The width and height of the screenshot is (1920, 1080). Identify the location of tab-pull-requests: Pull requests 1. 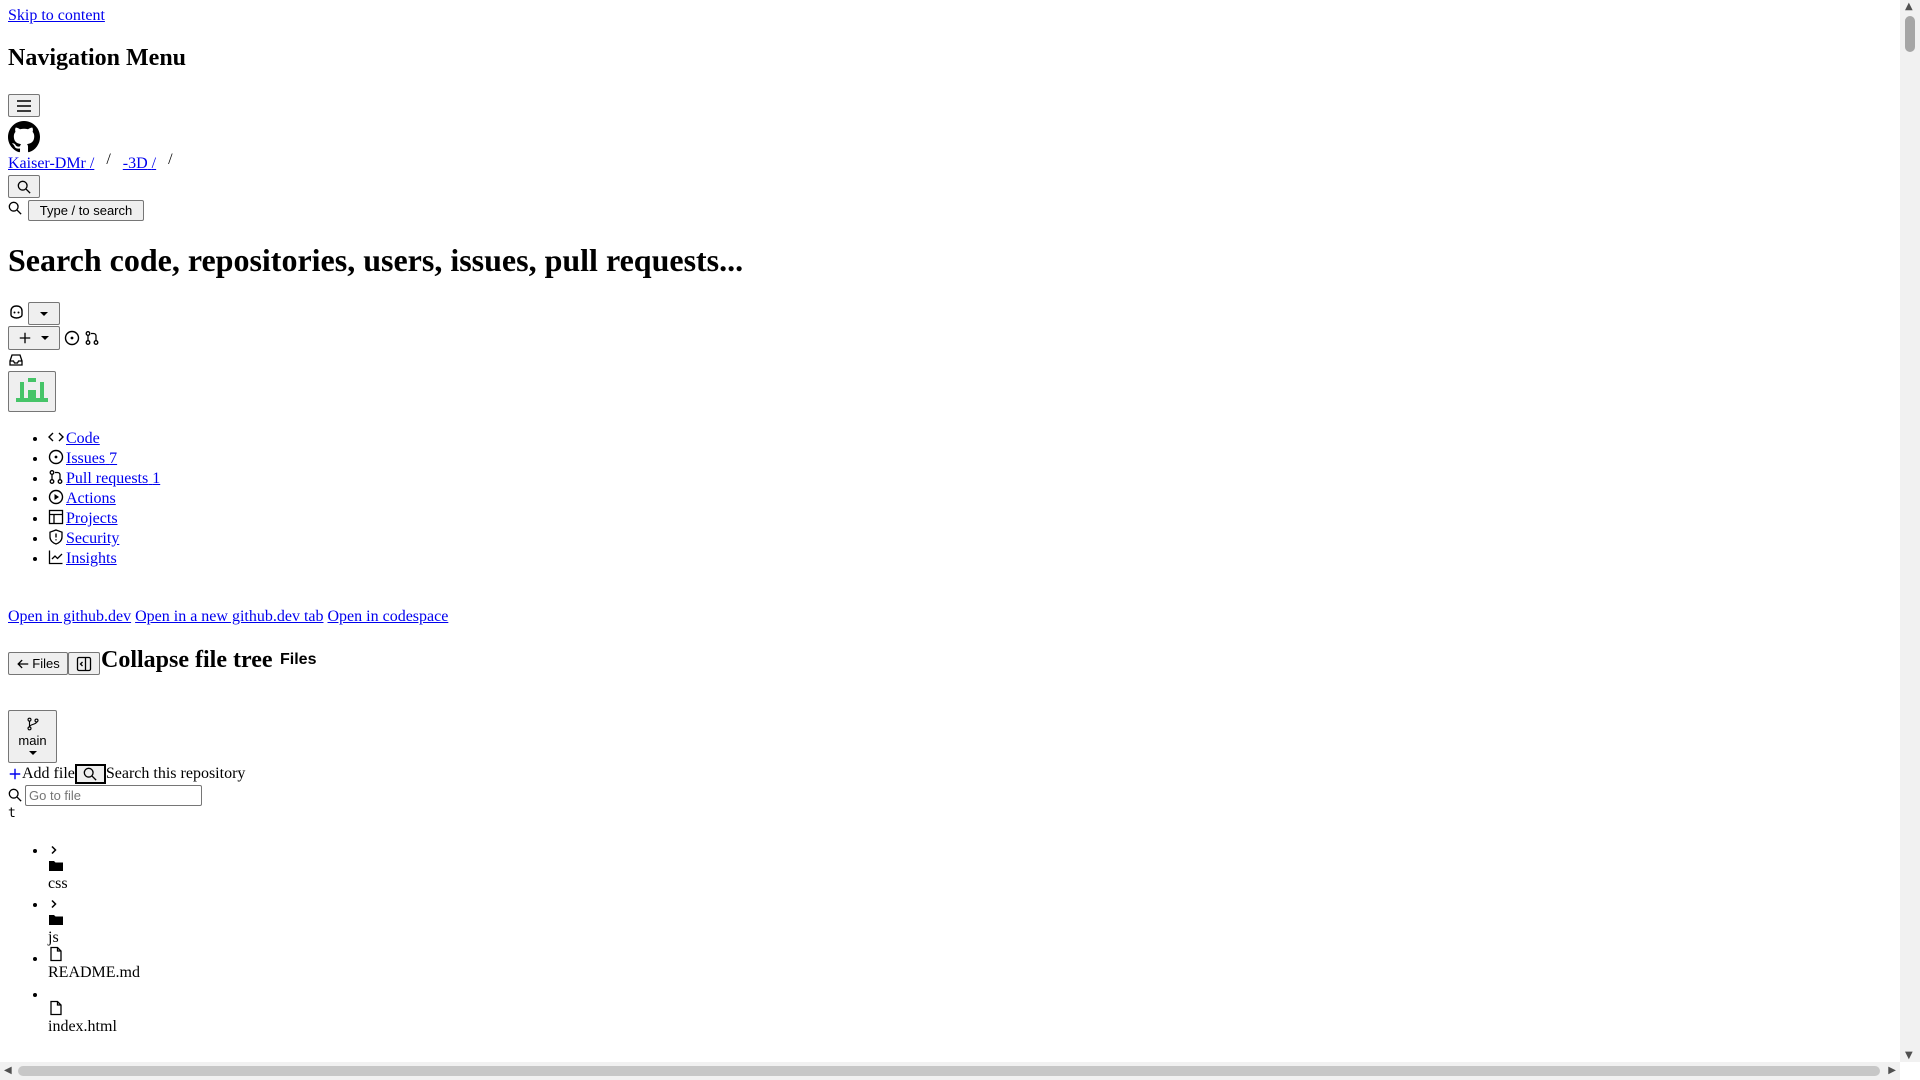
(104, 479).